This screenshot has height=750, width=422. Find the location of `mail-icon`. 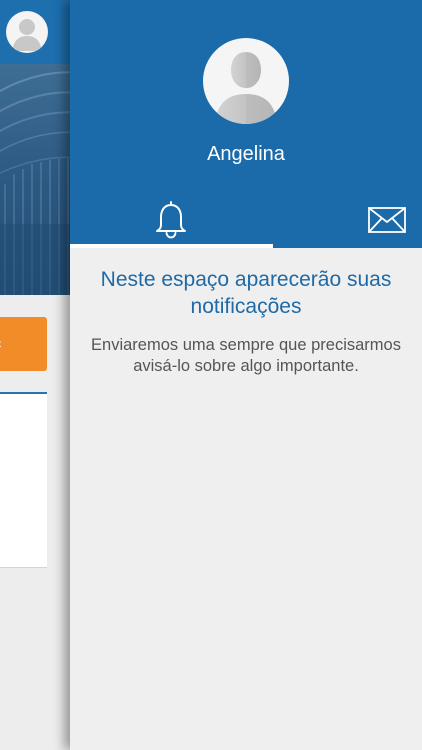

mail-icon is located at coordinates (387, 220).